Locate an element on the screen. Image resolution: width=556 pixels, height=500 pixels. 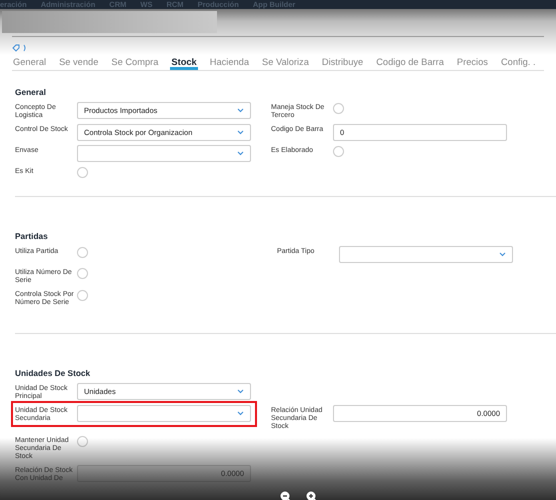
tab: Se Compra is located at coordinates (135, 62).